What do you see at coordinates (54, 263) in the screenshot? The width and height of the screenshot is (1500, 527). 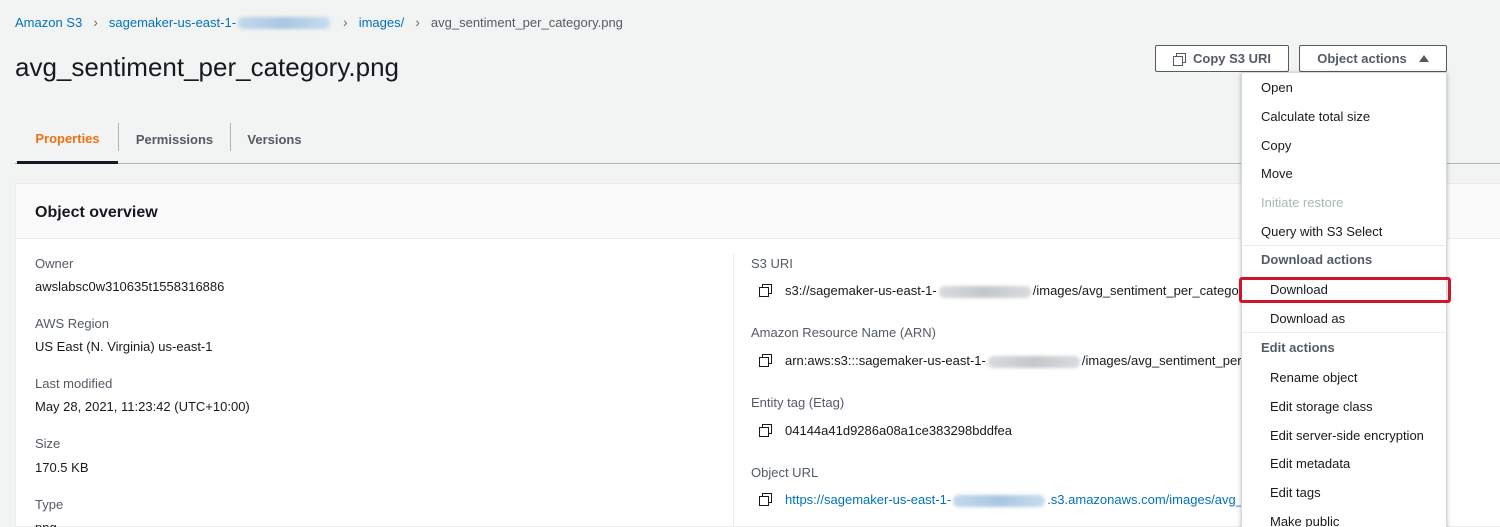 I see `owner-label: Owner` at bounding box center [54, 263].